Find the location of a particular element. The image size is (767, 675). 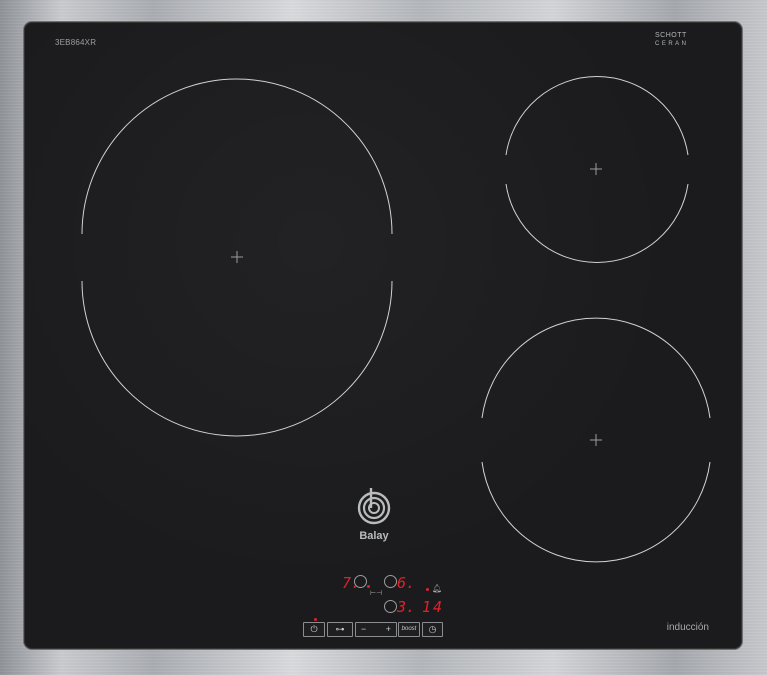

pan-size-icon: ⊢⊣ is located at coordinates (376, 593).